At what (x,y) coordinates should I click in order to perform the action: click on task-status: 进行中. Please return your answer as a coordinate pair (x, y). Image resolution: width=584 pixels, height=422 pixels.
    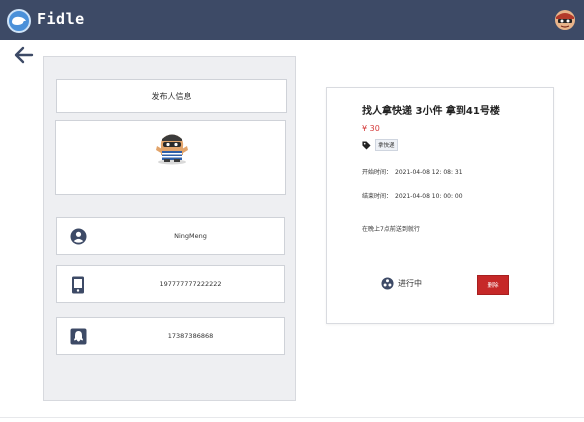
    Looking at the image, I should click on (401, 283).